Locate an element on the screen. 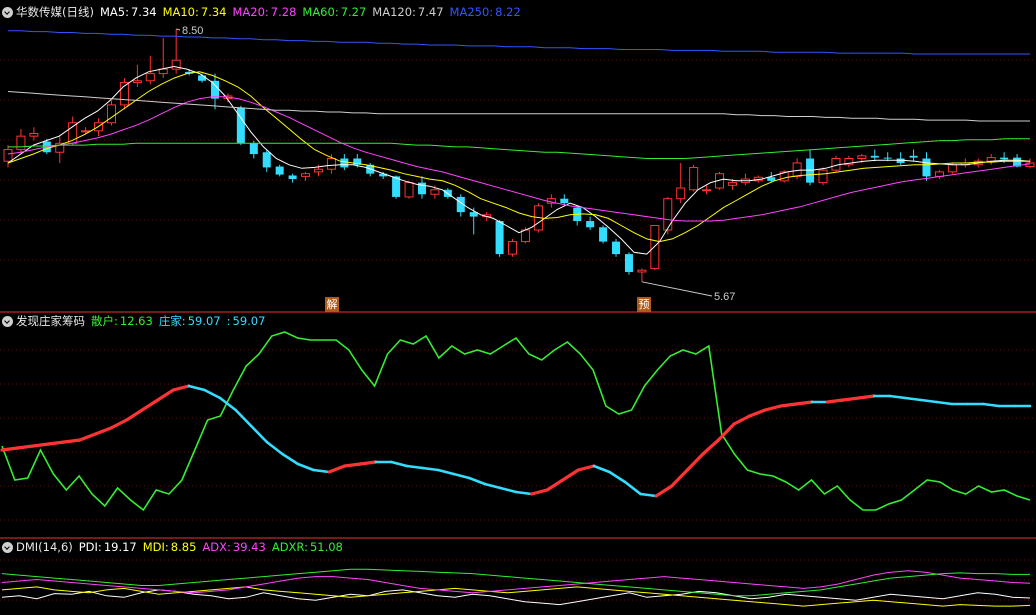  indicator-0: PDI: 19.17 is located at coordinates (108, 547).